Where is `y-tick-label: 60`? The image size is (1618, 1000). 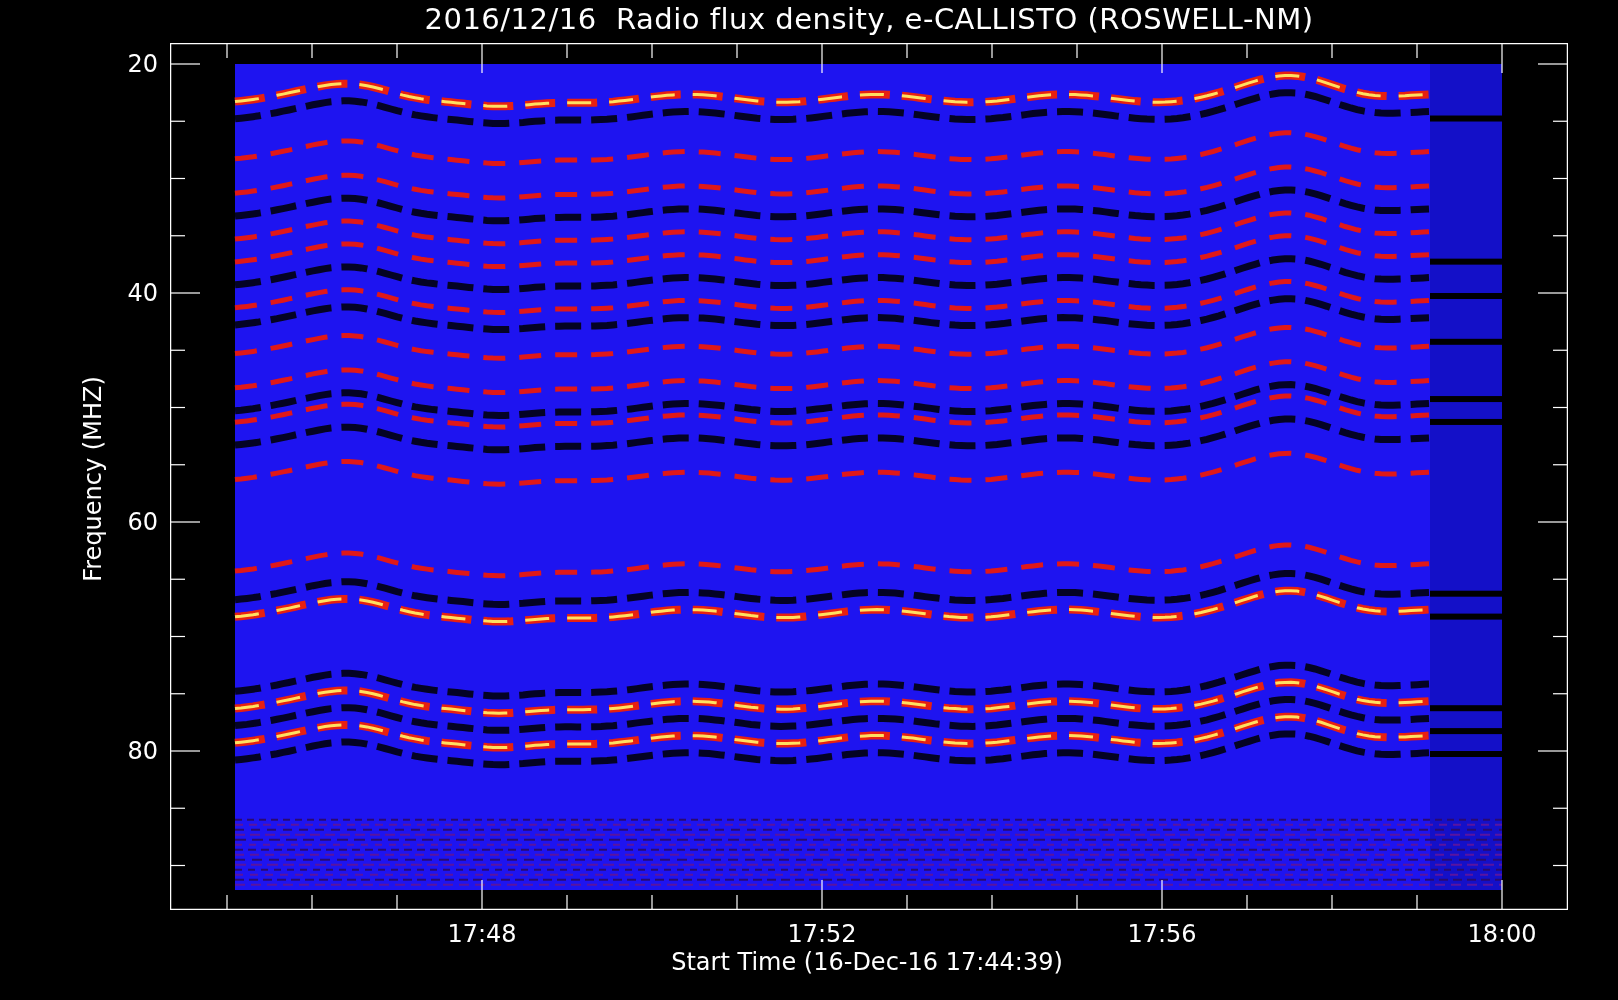 y-tick-label: 60 is located at coordinates (142, 522).